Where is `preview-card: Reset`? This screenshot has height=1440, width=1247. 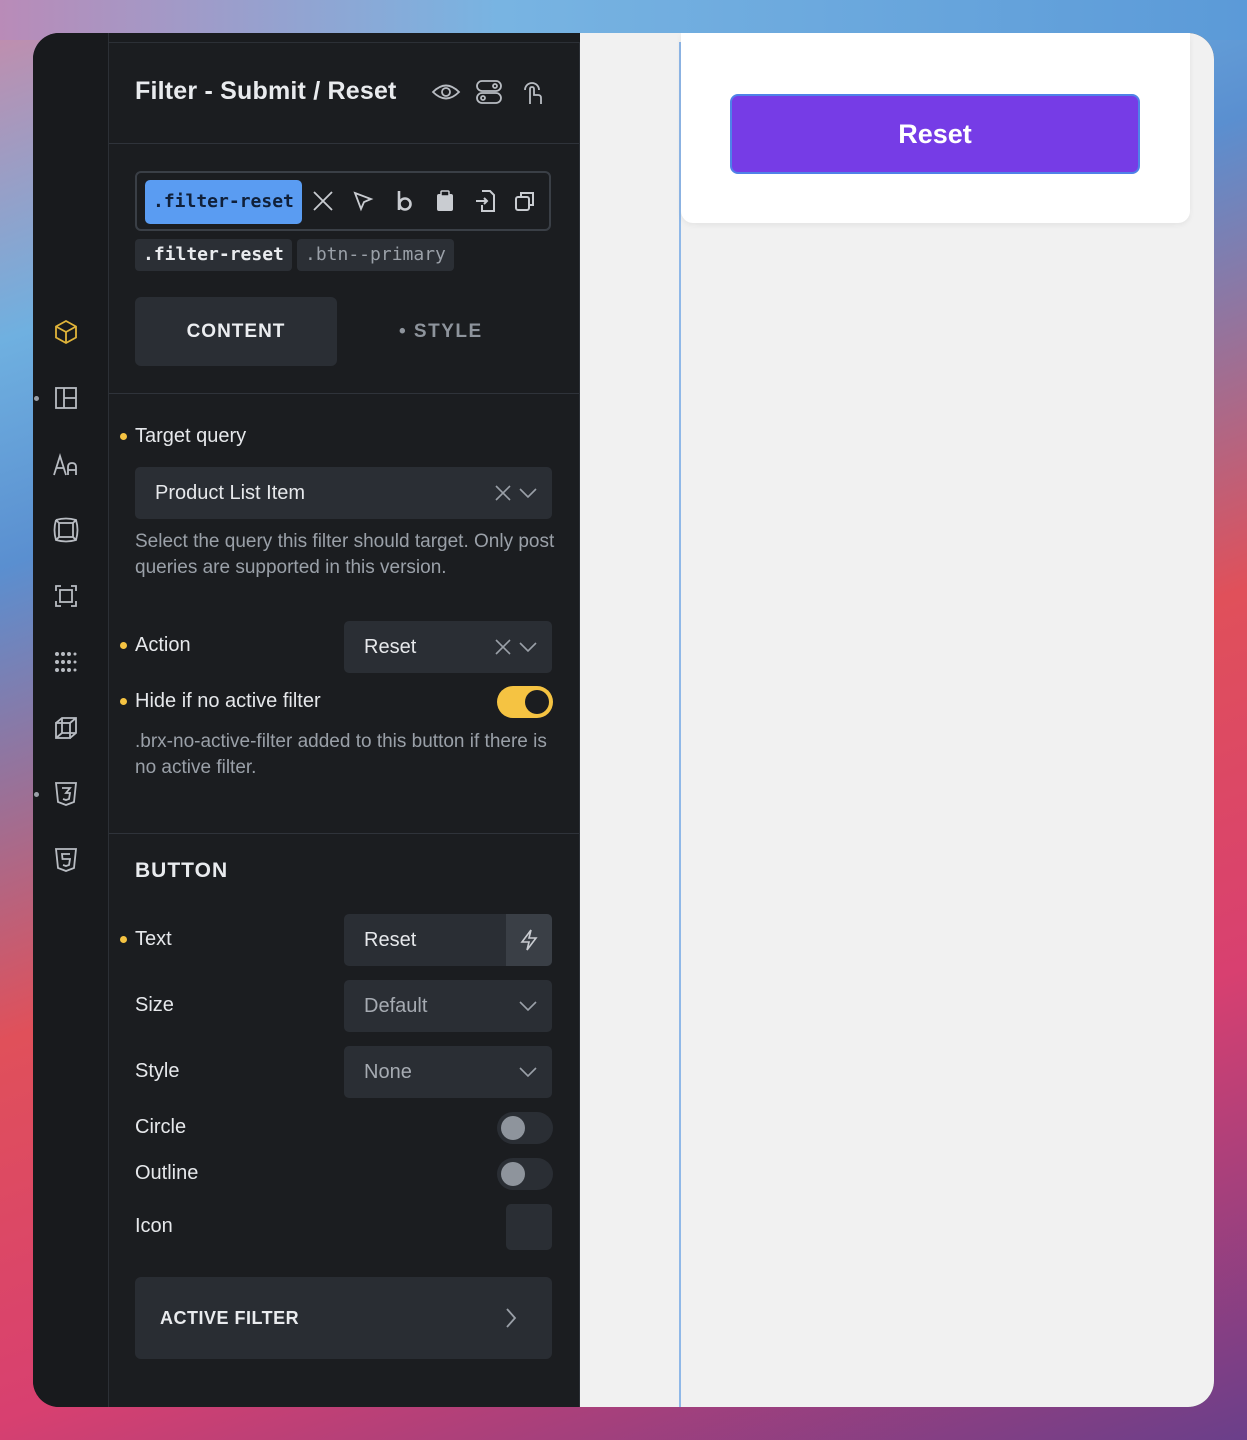
preview-card: Reset is located at coordinates (935, 128).